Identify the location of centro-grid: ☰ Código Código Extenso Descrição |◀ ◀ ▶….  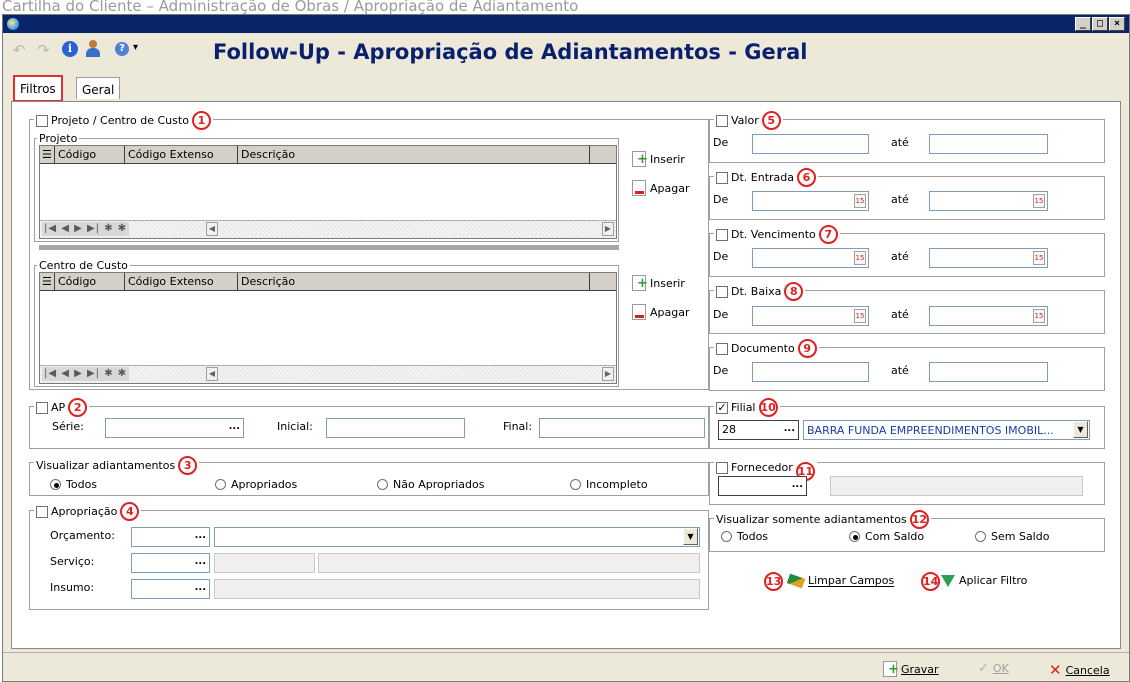
(328, 328).